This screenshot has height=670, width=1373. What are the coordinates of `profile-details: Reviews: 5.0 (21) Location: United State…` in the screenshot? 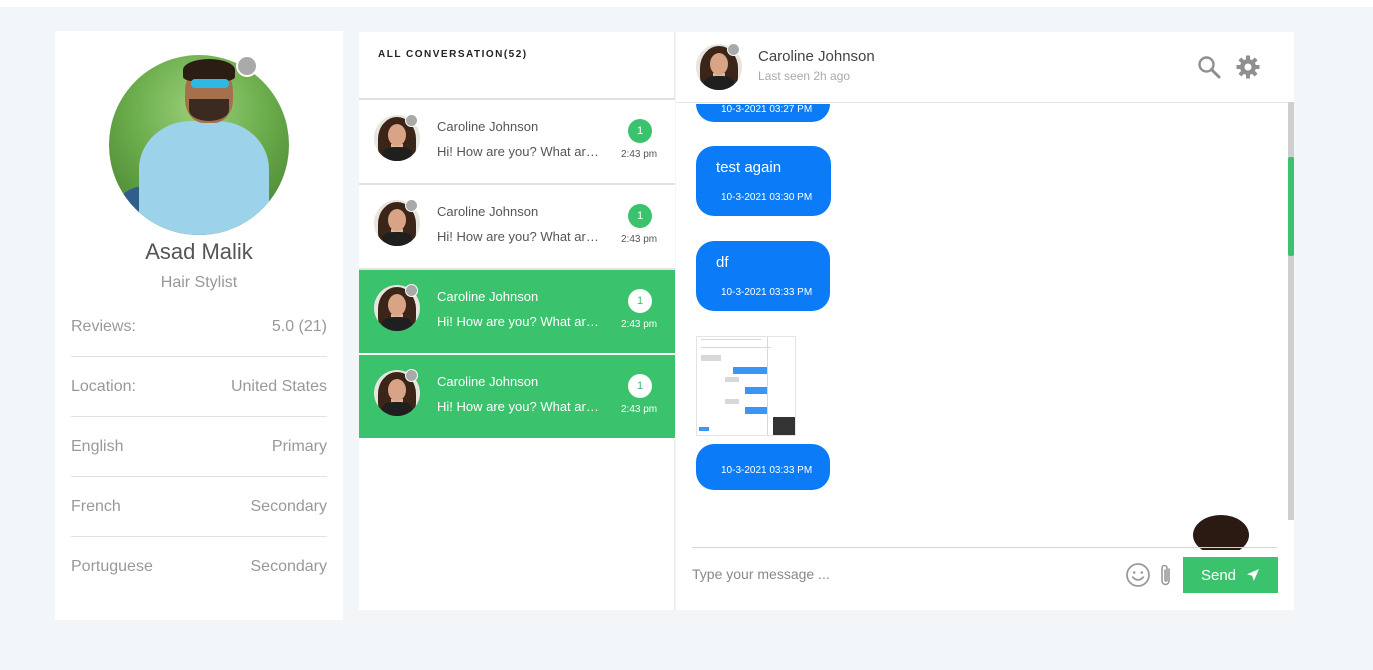 It's located at (199, 447).